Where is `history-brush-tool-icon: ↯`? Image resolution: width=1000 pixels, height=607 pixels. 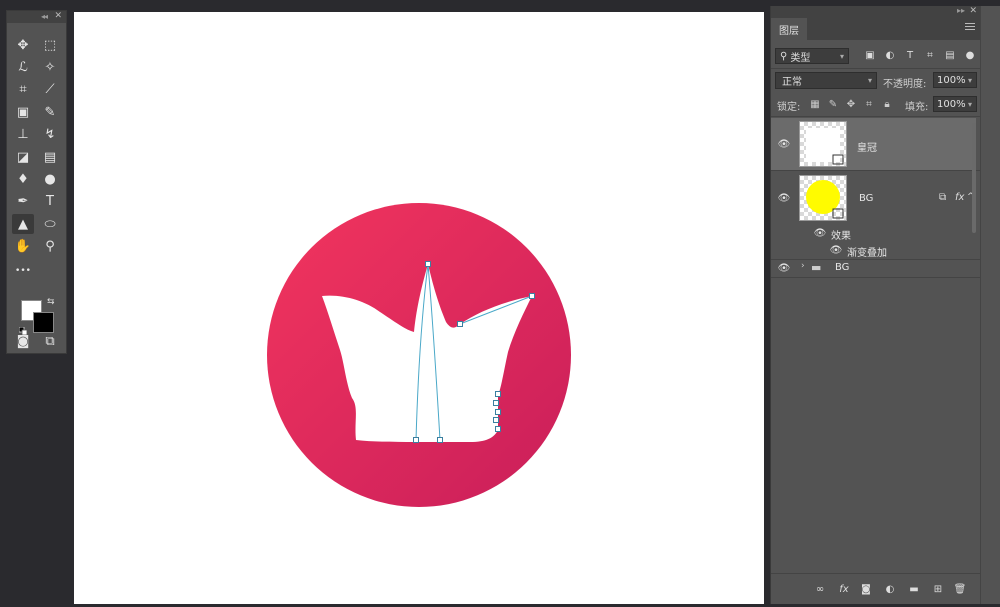 history-brush-tool-icon: ↯ is located at coordinates (50, 135).